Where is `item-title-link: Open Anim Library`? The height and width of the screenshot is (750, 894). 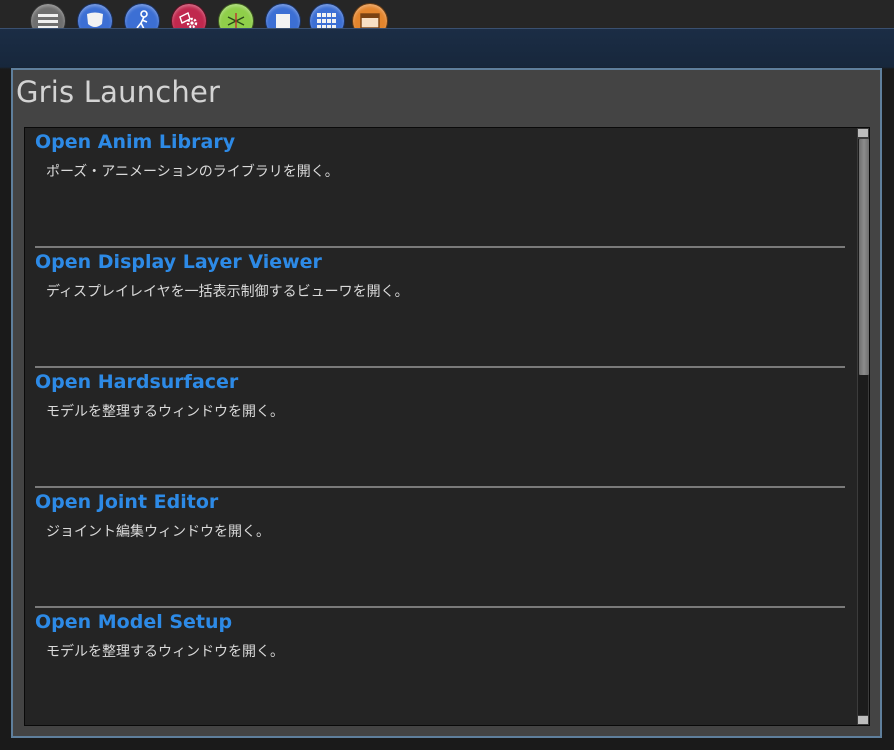
item-title-link: Open Anim Library is located at coordinates (135, 142).